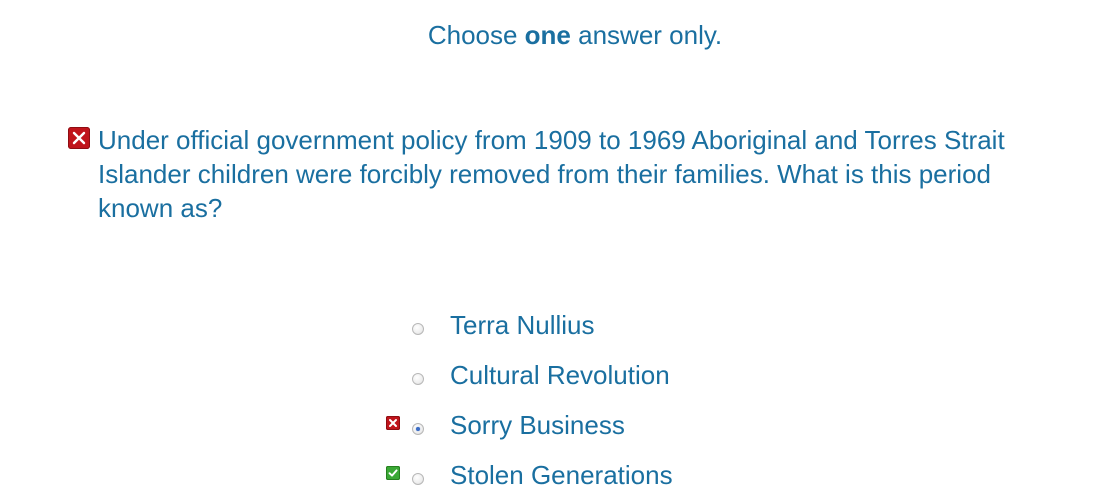 The height and width of the screenshot is (503, 1098). What do you see at coordinates (522, 325) in the screenshot?
I see `option-label: Terra Nullius` at bounding box center [522, 325].